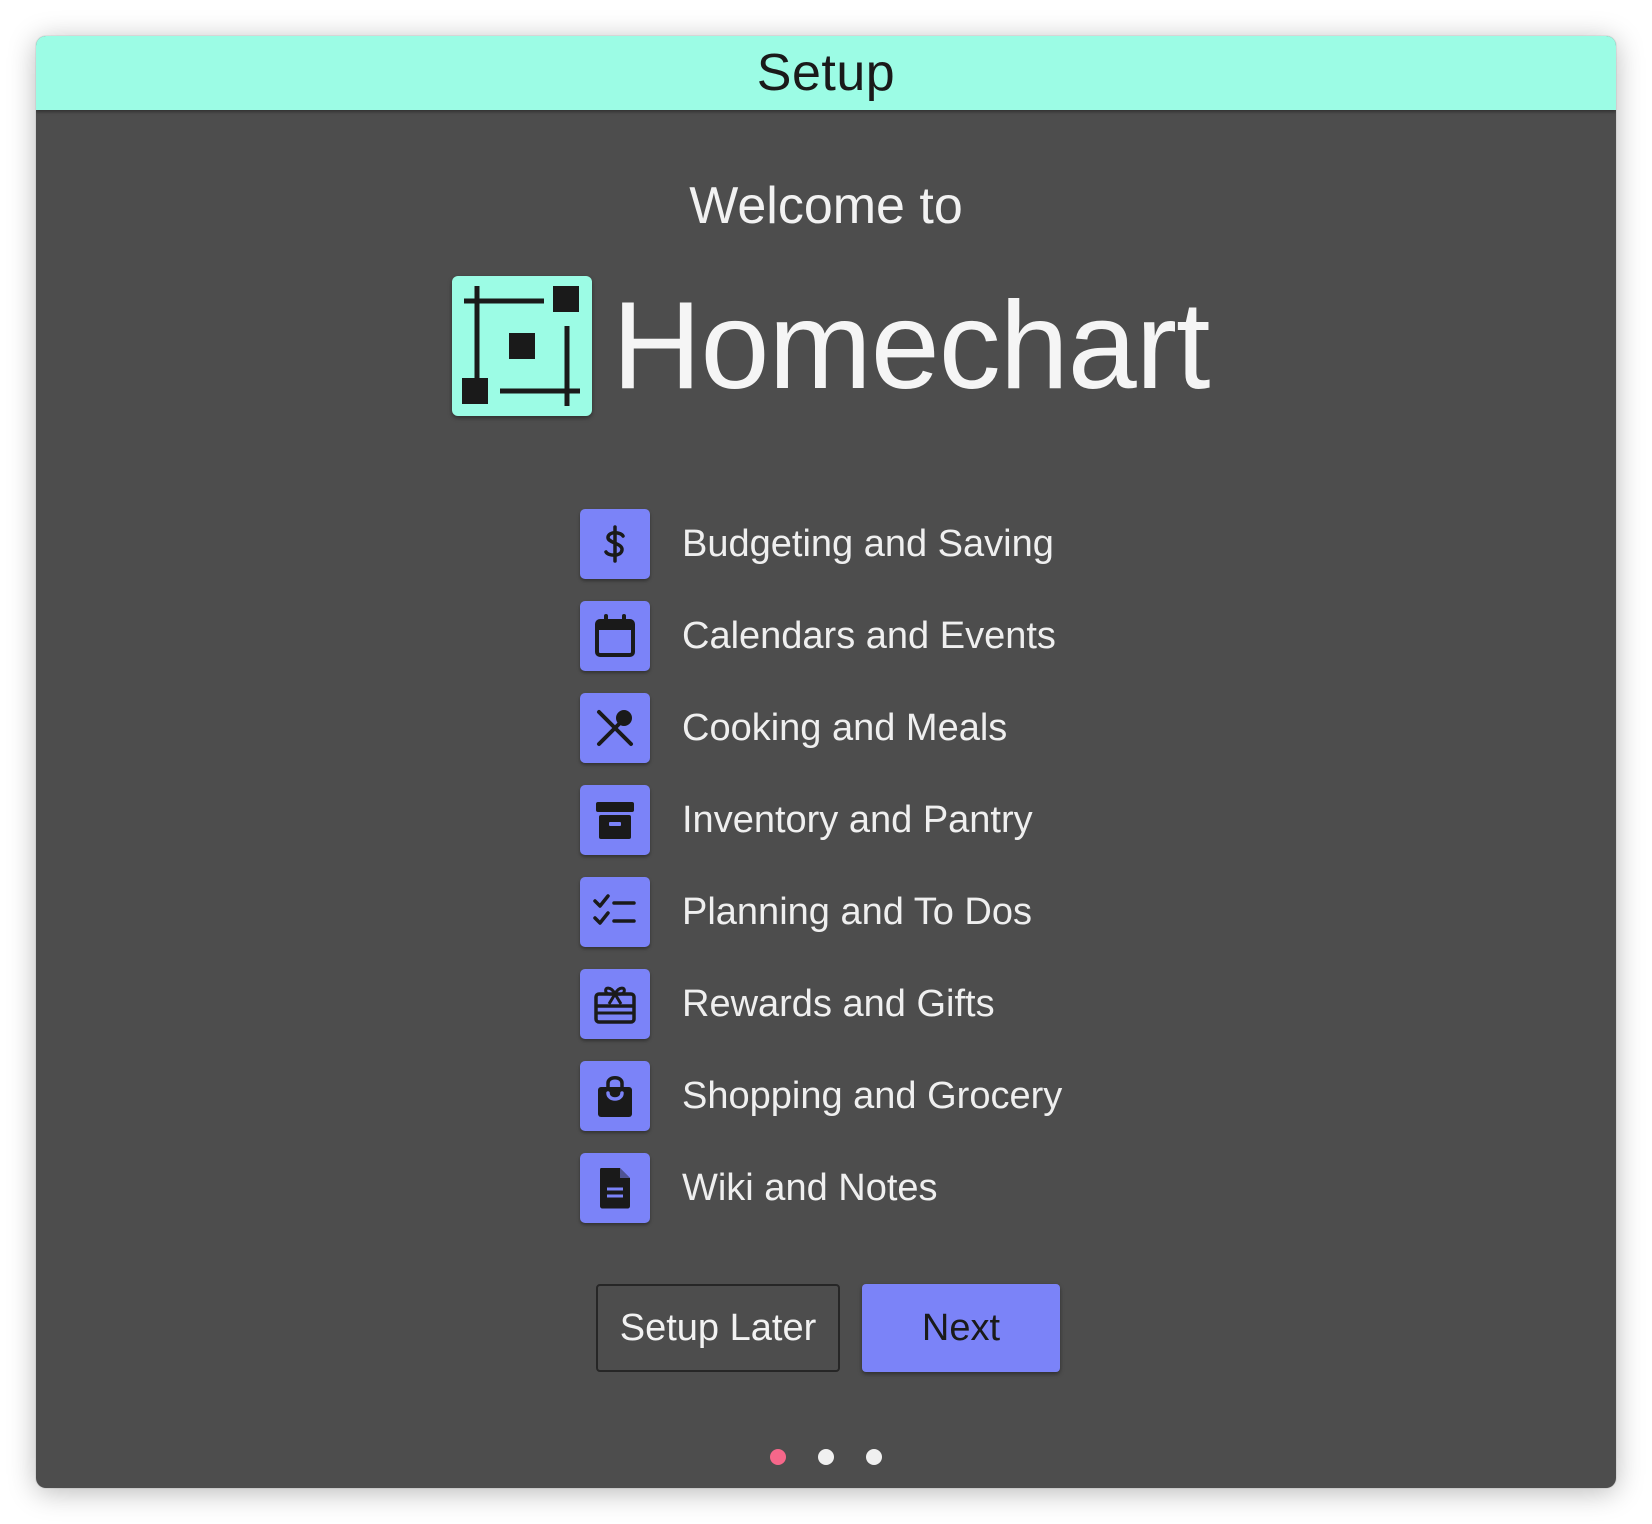 The height and width of the screenshot is (1524, 1652). What do you see at coordinates (810, 1187) in the screenshot?
I see `feature-label: Wiki and Notes` at bounding box center [810, 1187].